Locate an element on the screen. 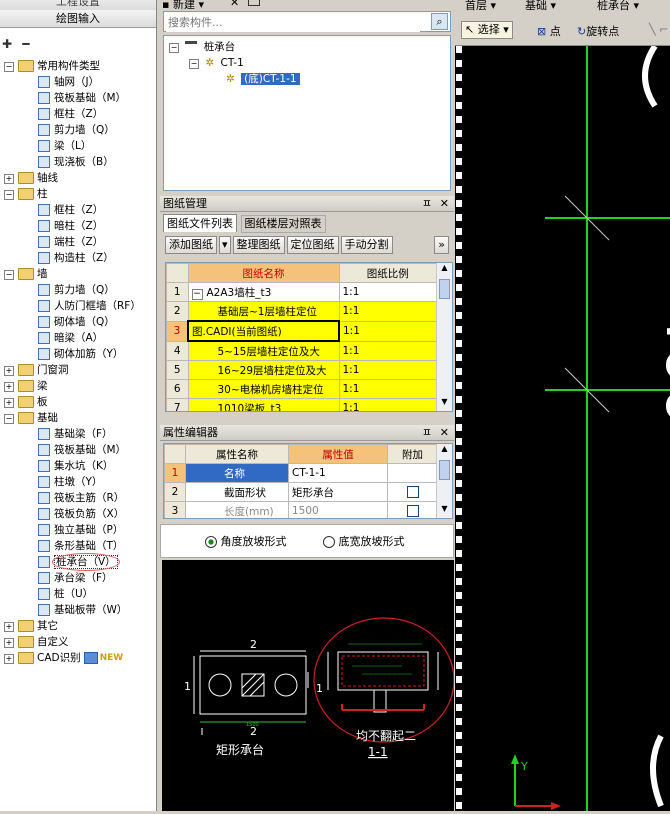  table-row: 2 基础层~1层墙柱定位 1:1 is located at coordinates (301, 311).